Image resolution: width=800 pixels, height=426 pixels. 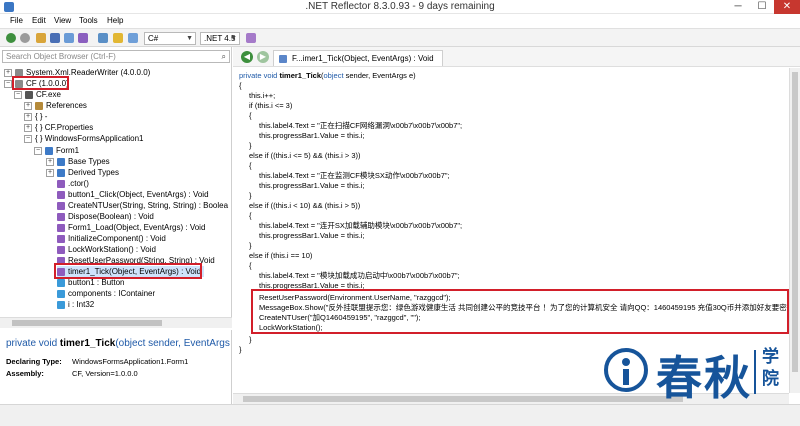 I want to click on tab-timer1-tick: F...imer1_Tick(Object, EventArgs) : Void, so click(x=358, y=58).